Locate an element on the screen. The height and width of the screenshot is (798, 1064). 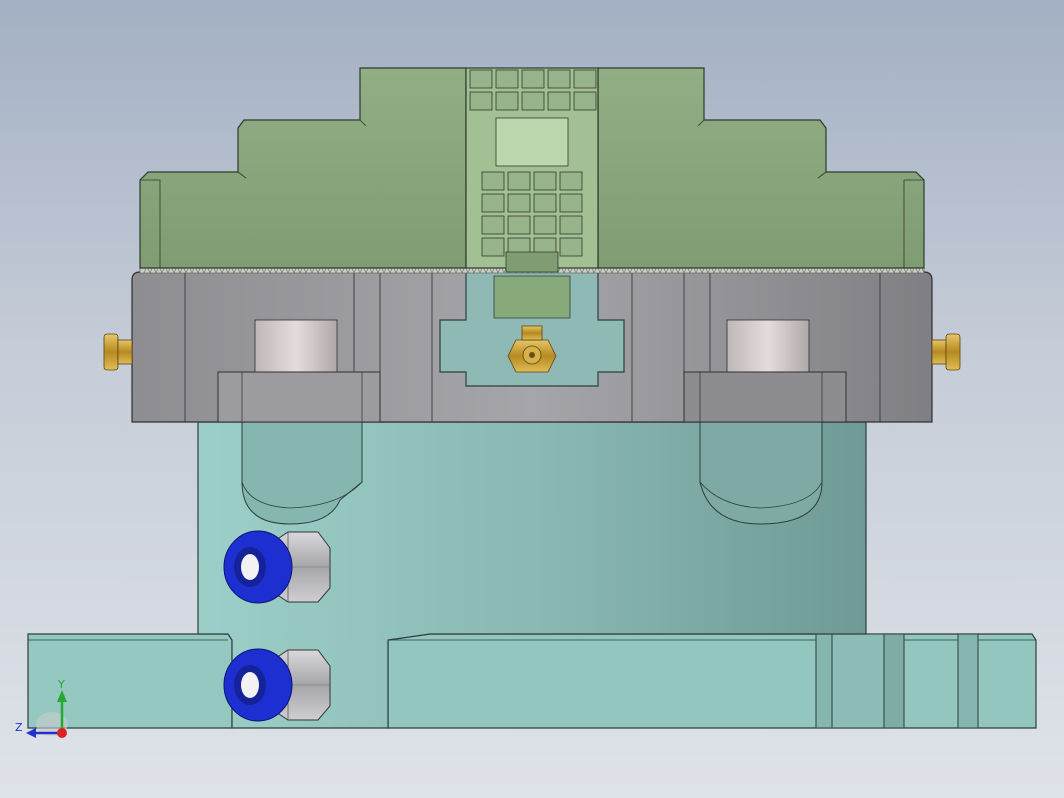
grease-nipple-left is located at coordinates (118, 352).